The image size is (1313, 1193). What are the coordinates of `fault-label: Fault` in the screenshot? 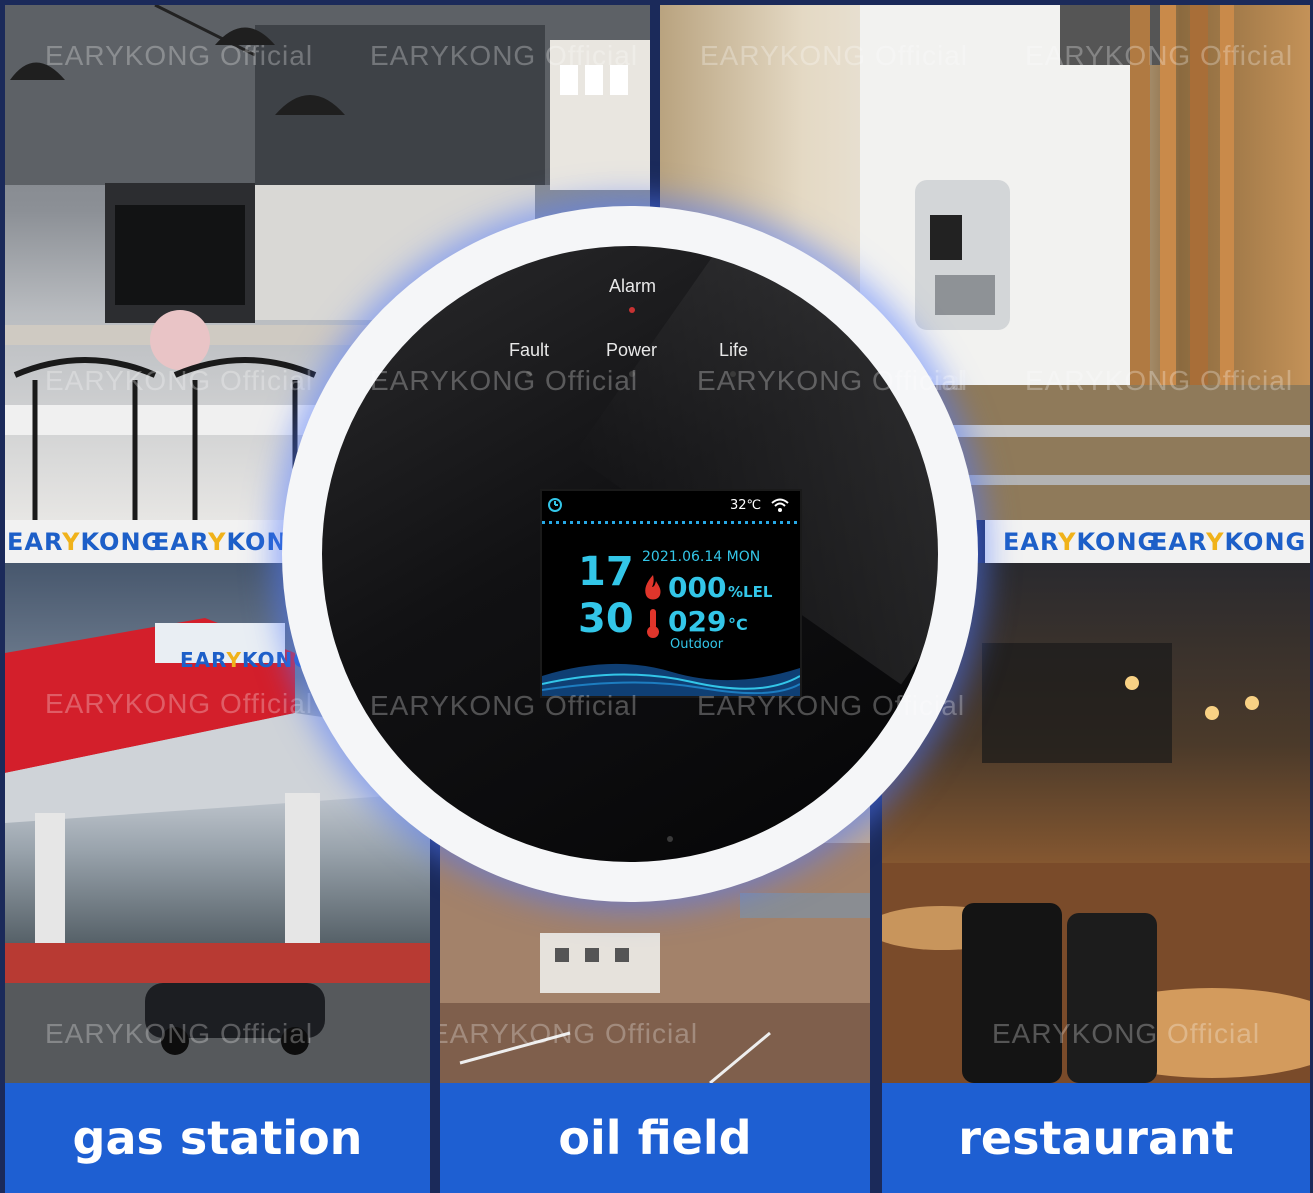 It's located at (529, 350).